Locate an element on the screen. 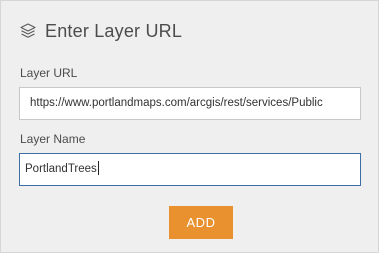 The height and width of the screenshot is (253, 379). panel-header: Enter Layer URL is located at coordinates (100, 31).